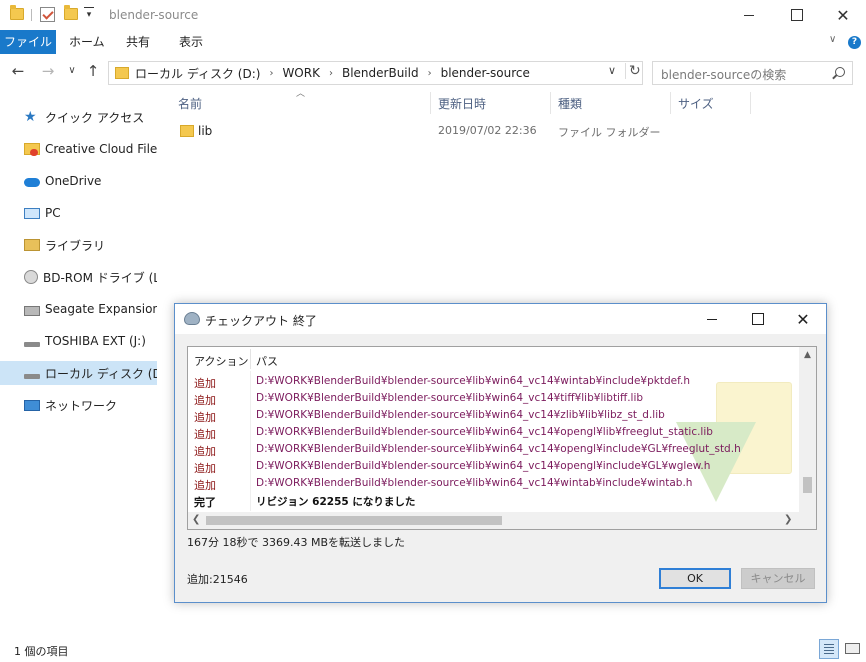  What do you see at coordinates (749, 15) in the screenshot?
I see `minimize-button` at bounding box center [749, 15].